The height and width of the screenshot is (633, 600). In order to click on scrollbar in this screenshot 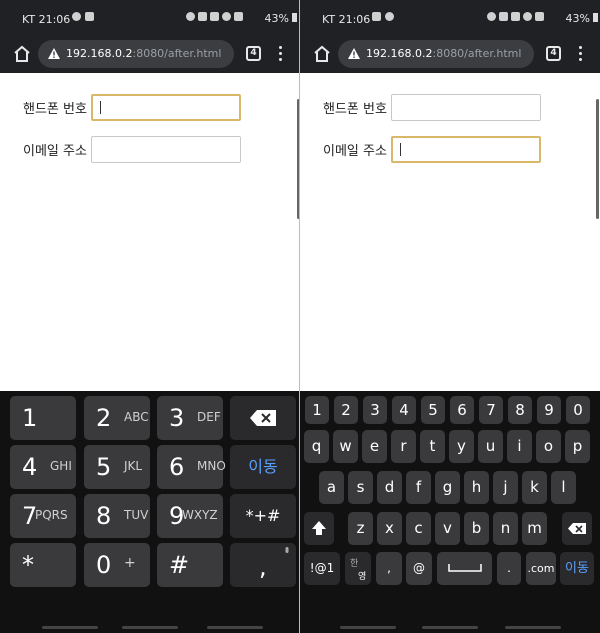, I will do `click(597, 159)`.